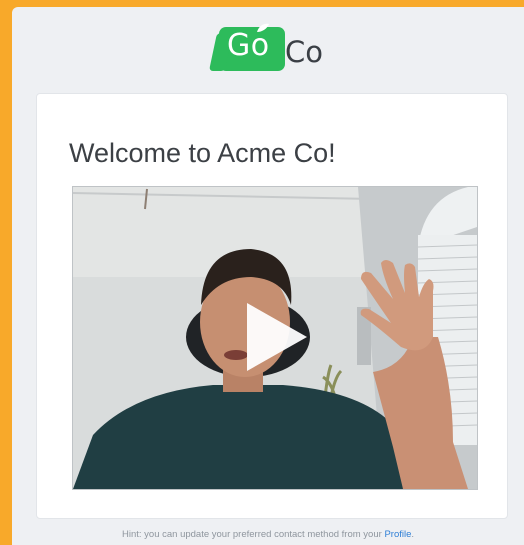 This screenshot has width=524, height=545. What do you see at coordinates (202, 153) in the screenshot?
I see `page-title: Welcome to Acme Co!` at bounding box center [202, 153].